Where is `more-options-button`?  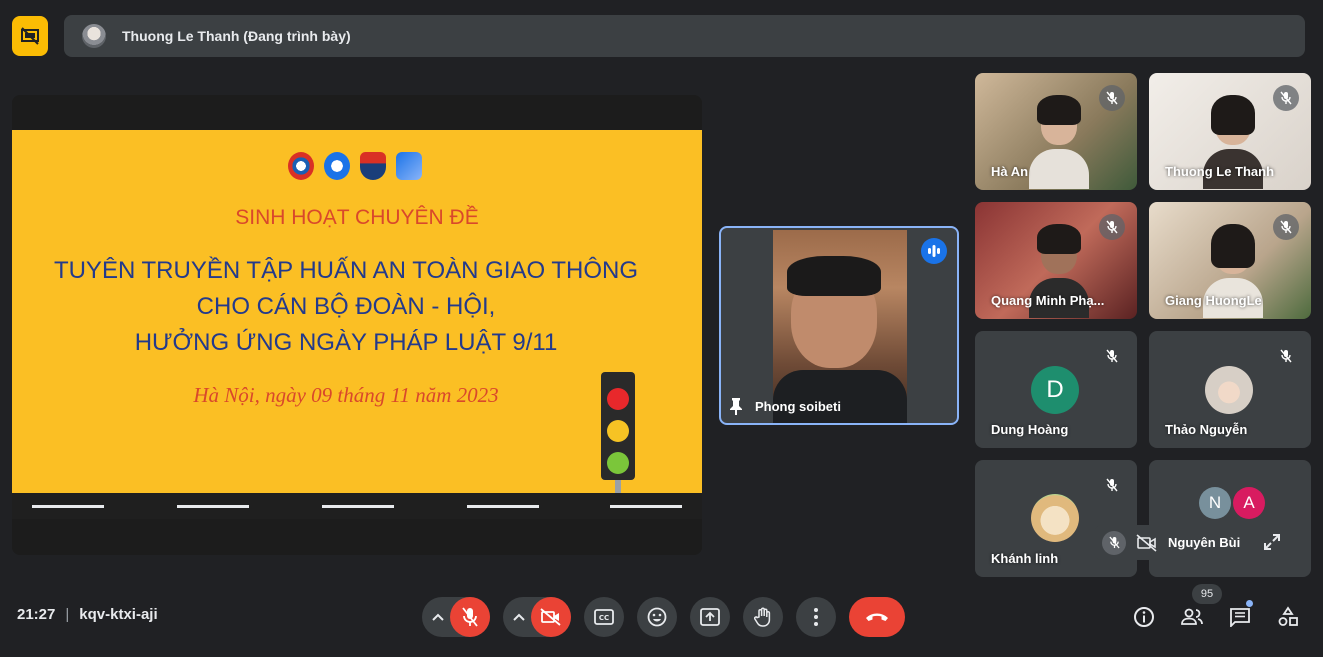 more-options-button is located at coordinates (816, 617).